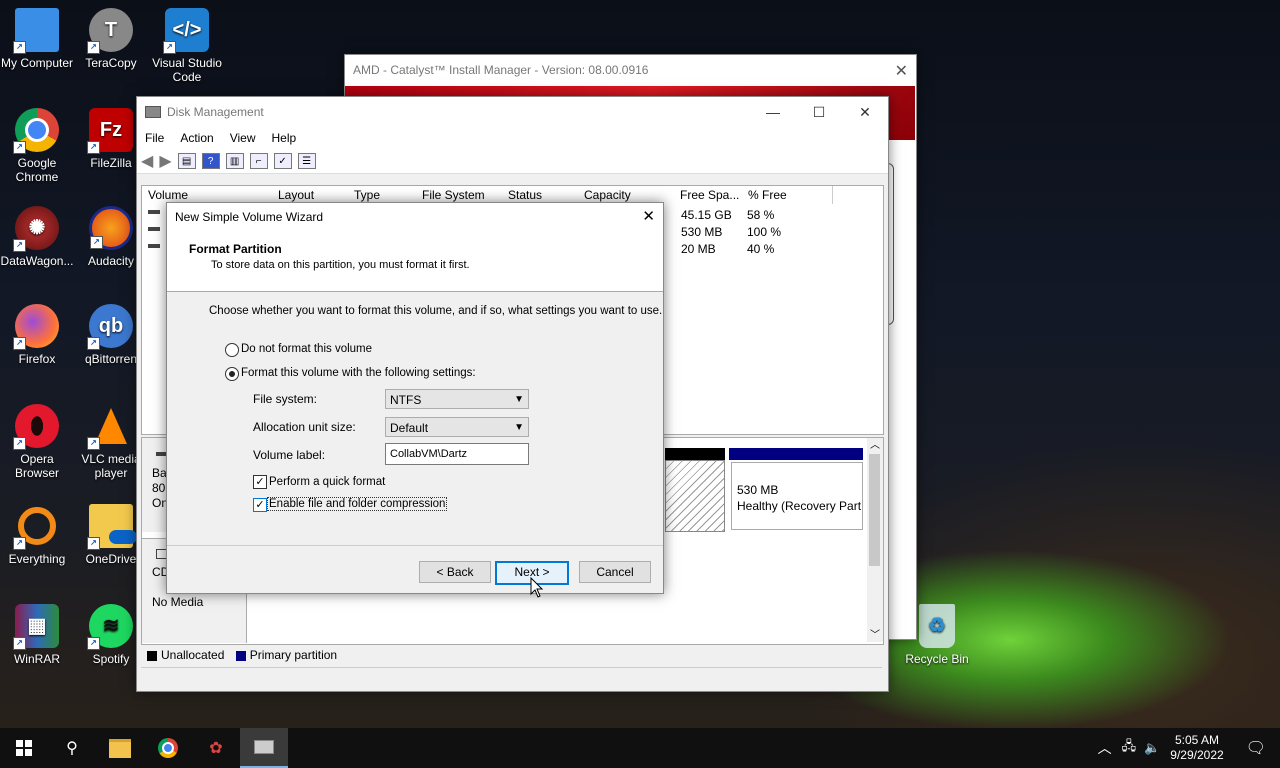 The height and width of the screenshot is (768, 1280). What do you see at coordinates (178, 602) in the screenshot?
I see `no-media-label: No Media` at bounding box center [178, 602].